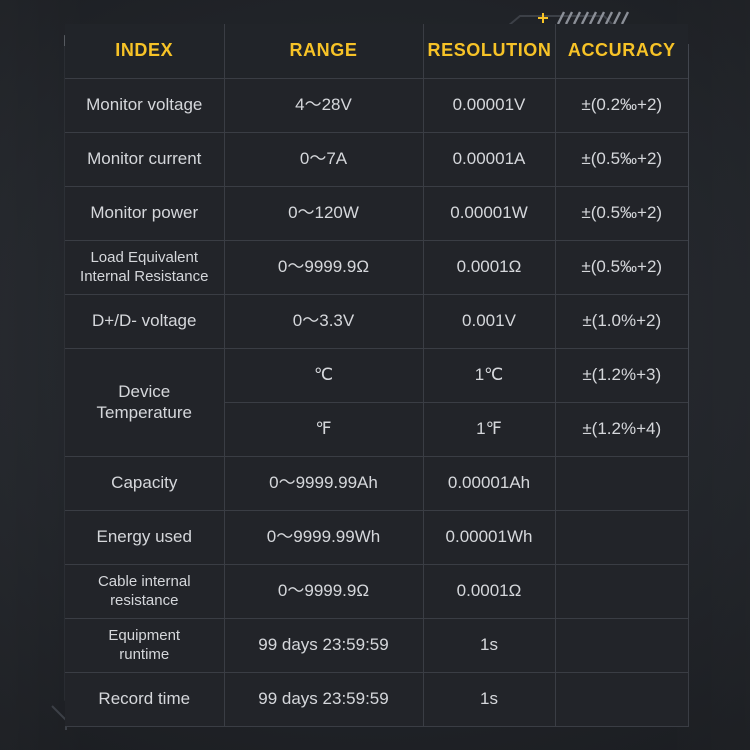 Image resolution: width=750 pixels, height=750 pixels. I want to click on cell-index: Monitor power, so click(145, 213).